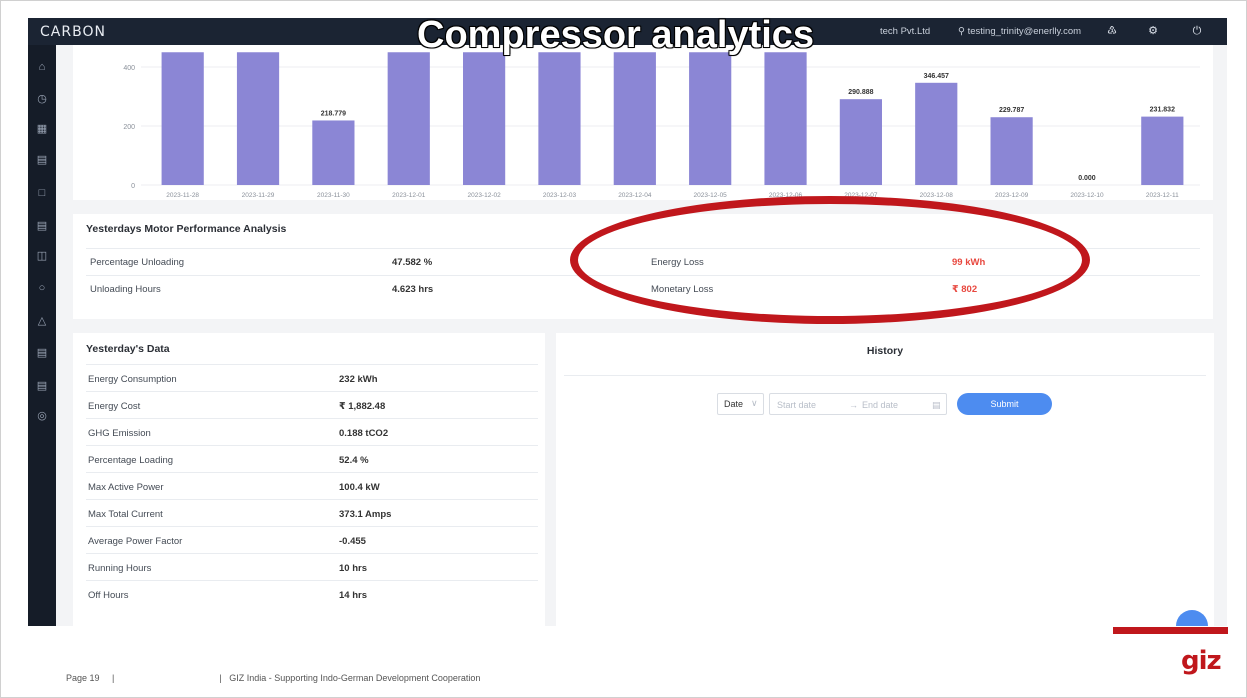 This screenshot has height=698, width=1247. Describe the element at coordinates (1201, 661) in the screenshot. I see `giz-logo: giz` at that location.